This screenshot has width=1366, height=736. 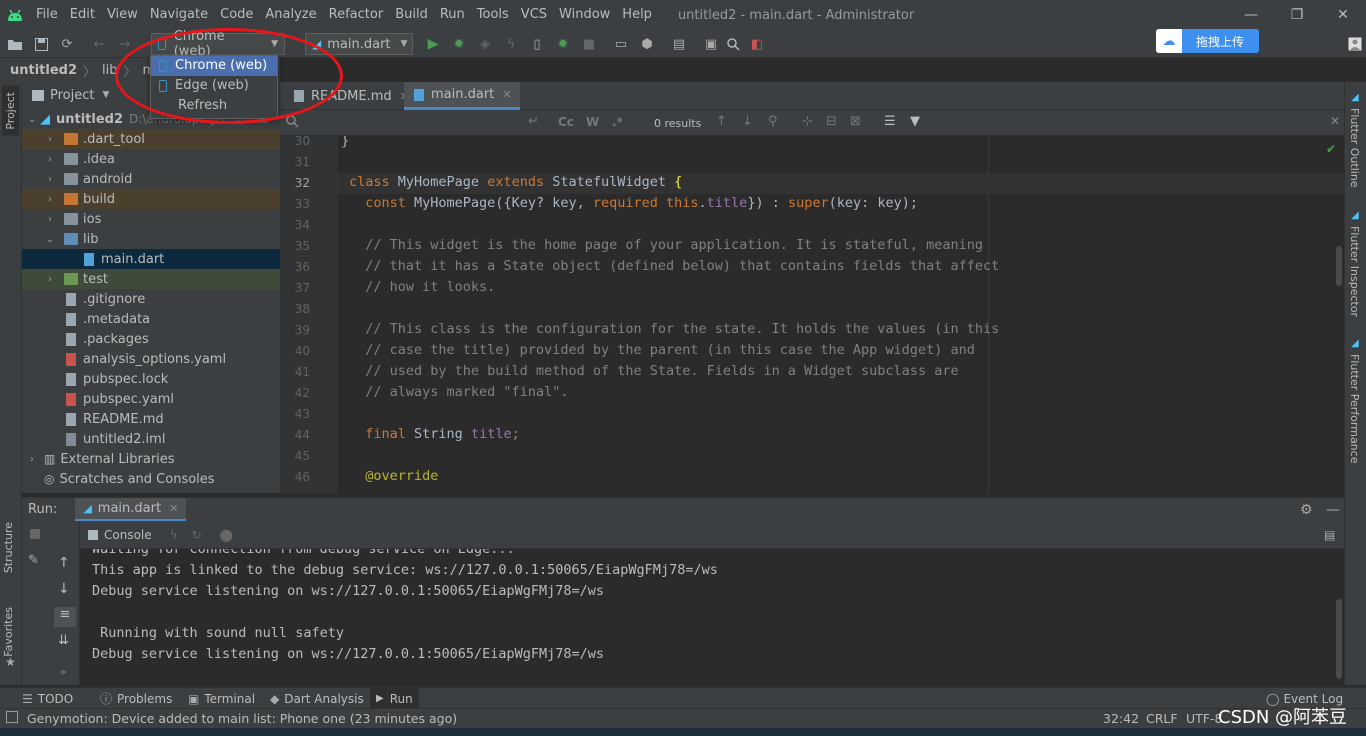 I want to click on search-icon, so click(x=733, y=44).